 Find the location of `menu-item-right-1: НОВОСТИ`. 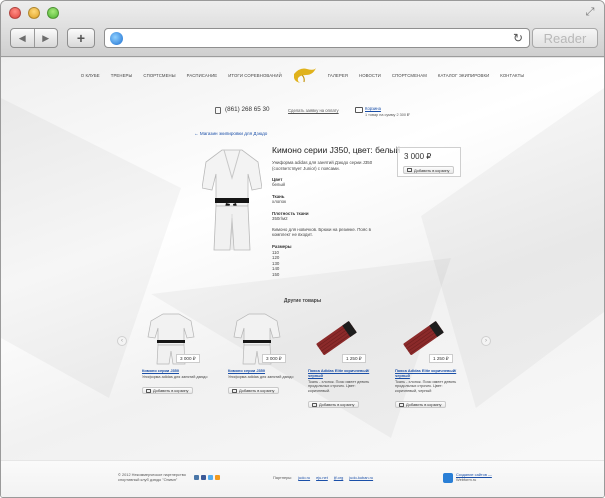

menu-item-right-1: НОВОСТИ is located at coordinates (370, 75).